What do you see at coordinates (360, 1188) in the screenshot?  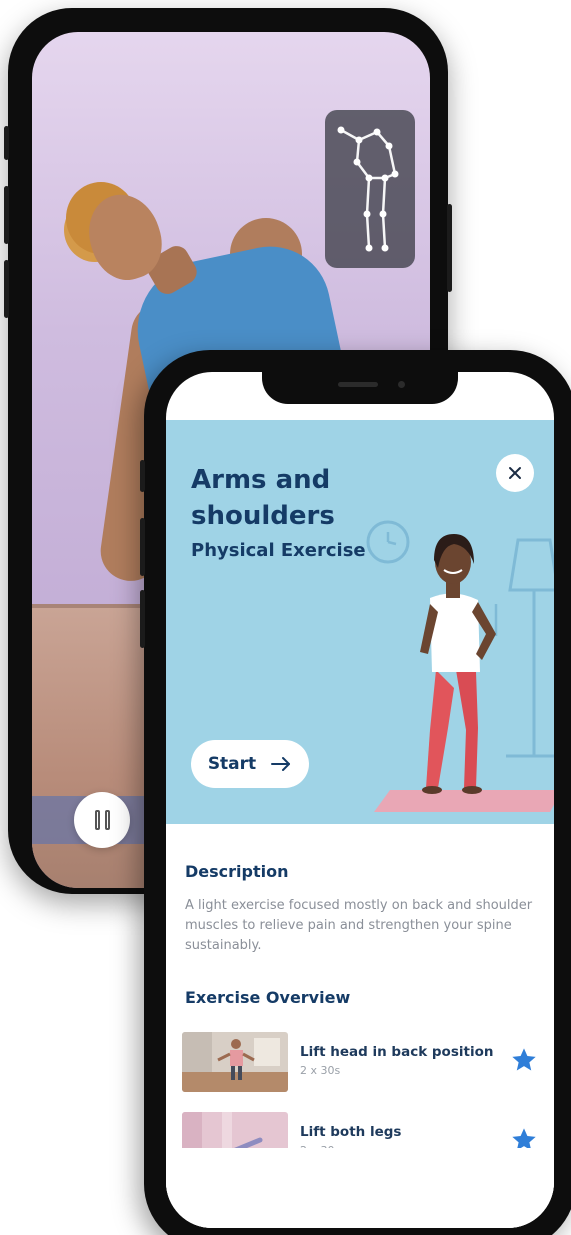 I see `bottom-safe-area` at bounding box center [360, 1188].